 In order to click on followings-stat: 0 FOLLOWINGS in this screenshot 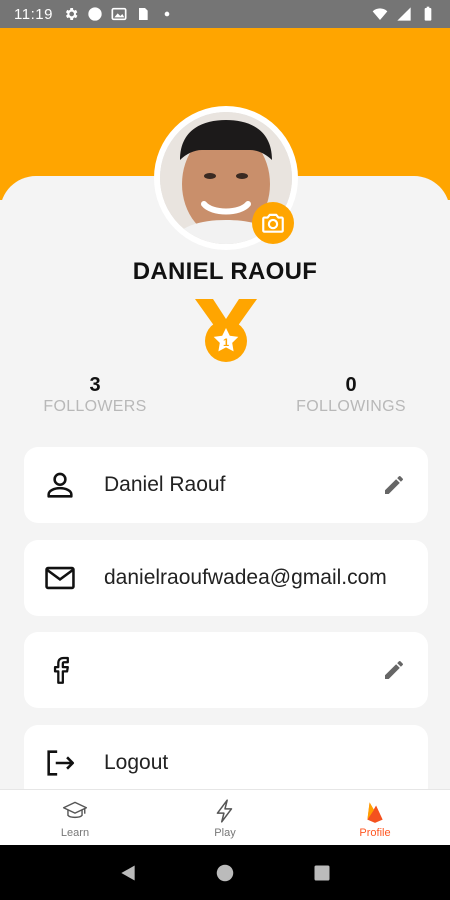, I will do `click(351, 395)`.